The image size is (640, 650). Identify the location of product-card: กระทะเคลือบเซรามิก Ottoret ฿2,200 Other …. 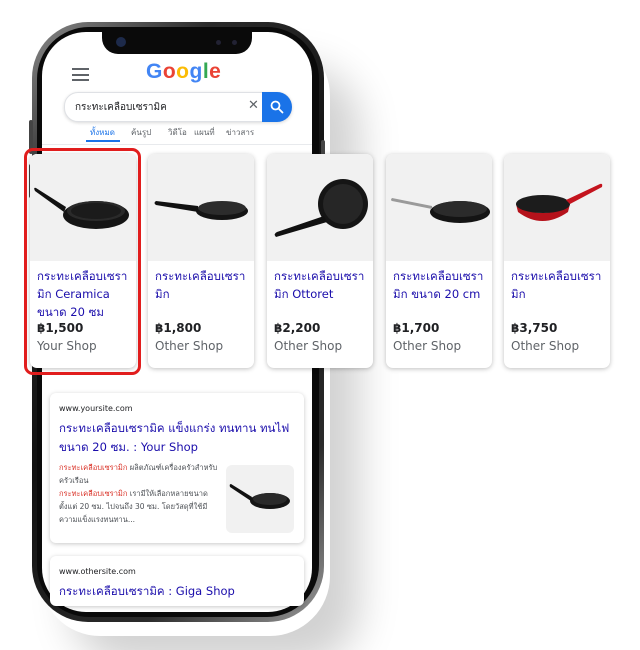
(320, 261).